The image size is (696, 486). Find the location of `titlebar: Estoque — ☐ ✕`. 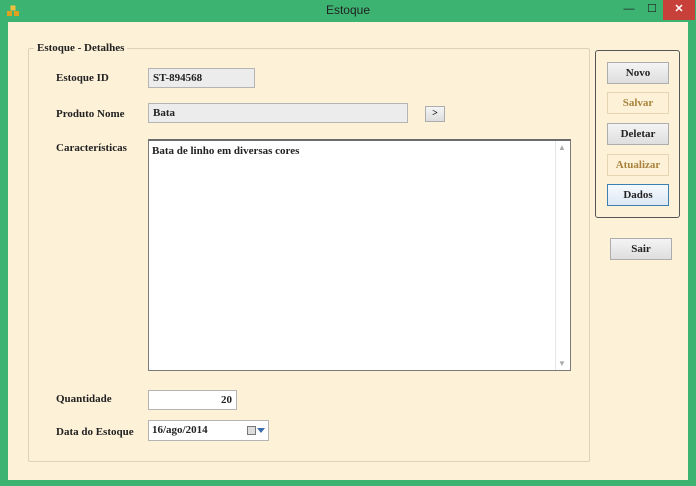

titlebar: Estoque — ☐ ✕ is located at coordinates (348, 11).